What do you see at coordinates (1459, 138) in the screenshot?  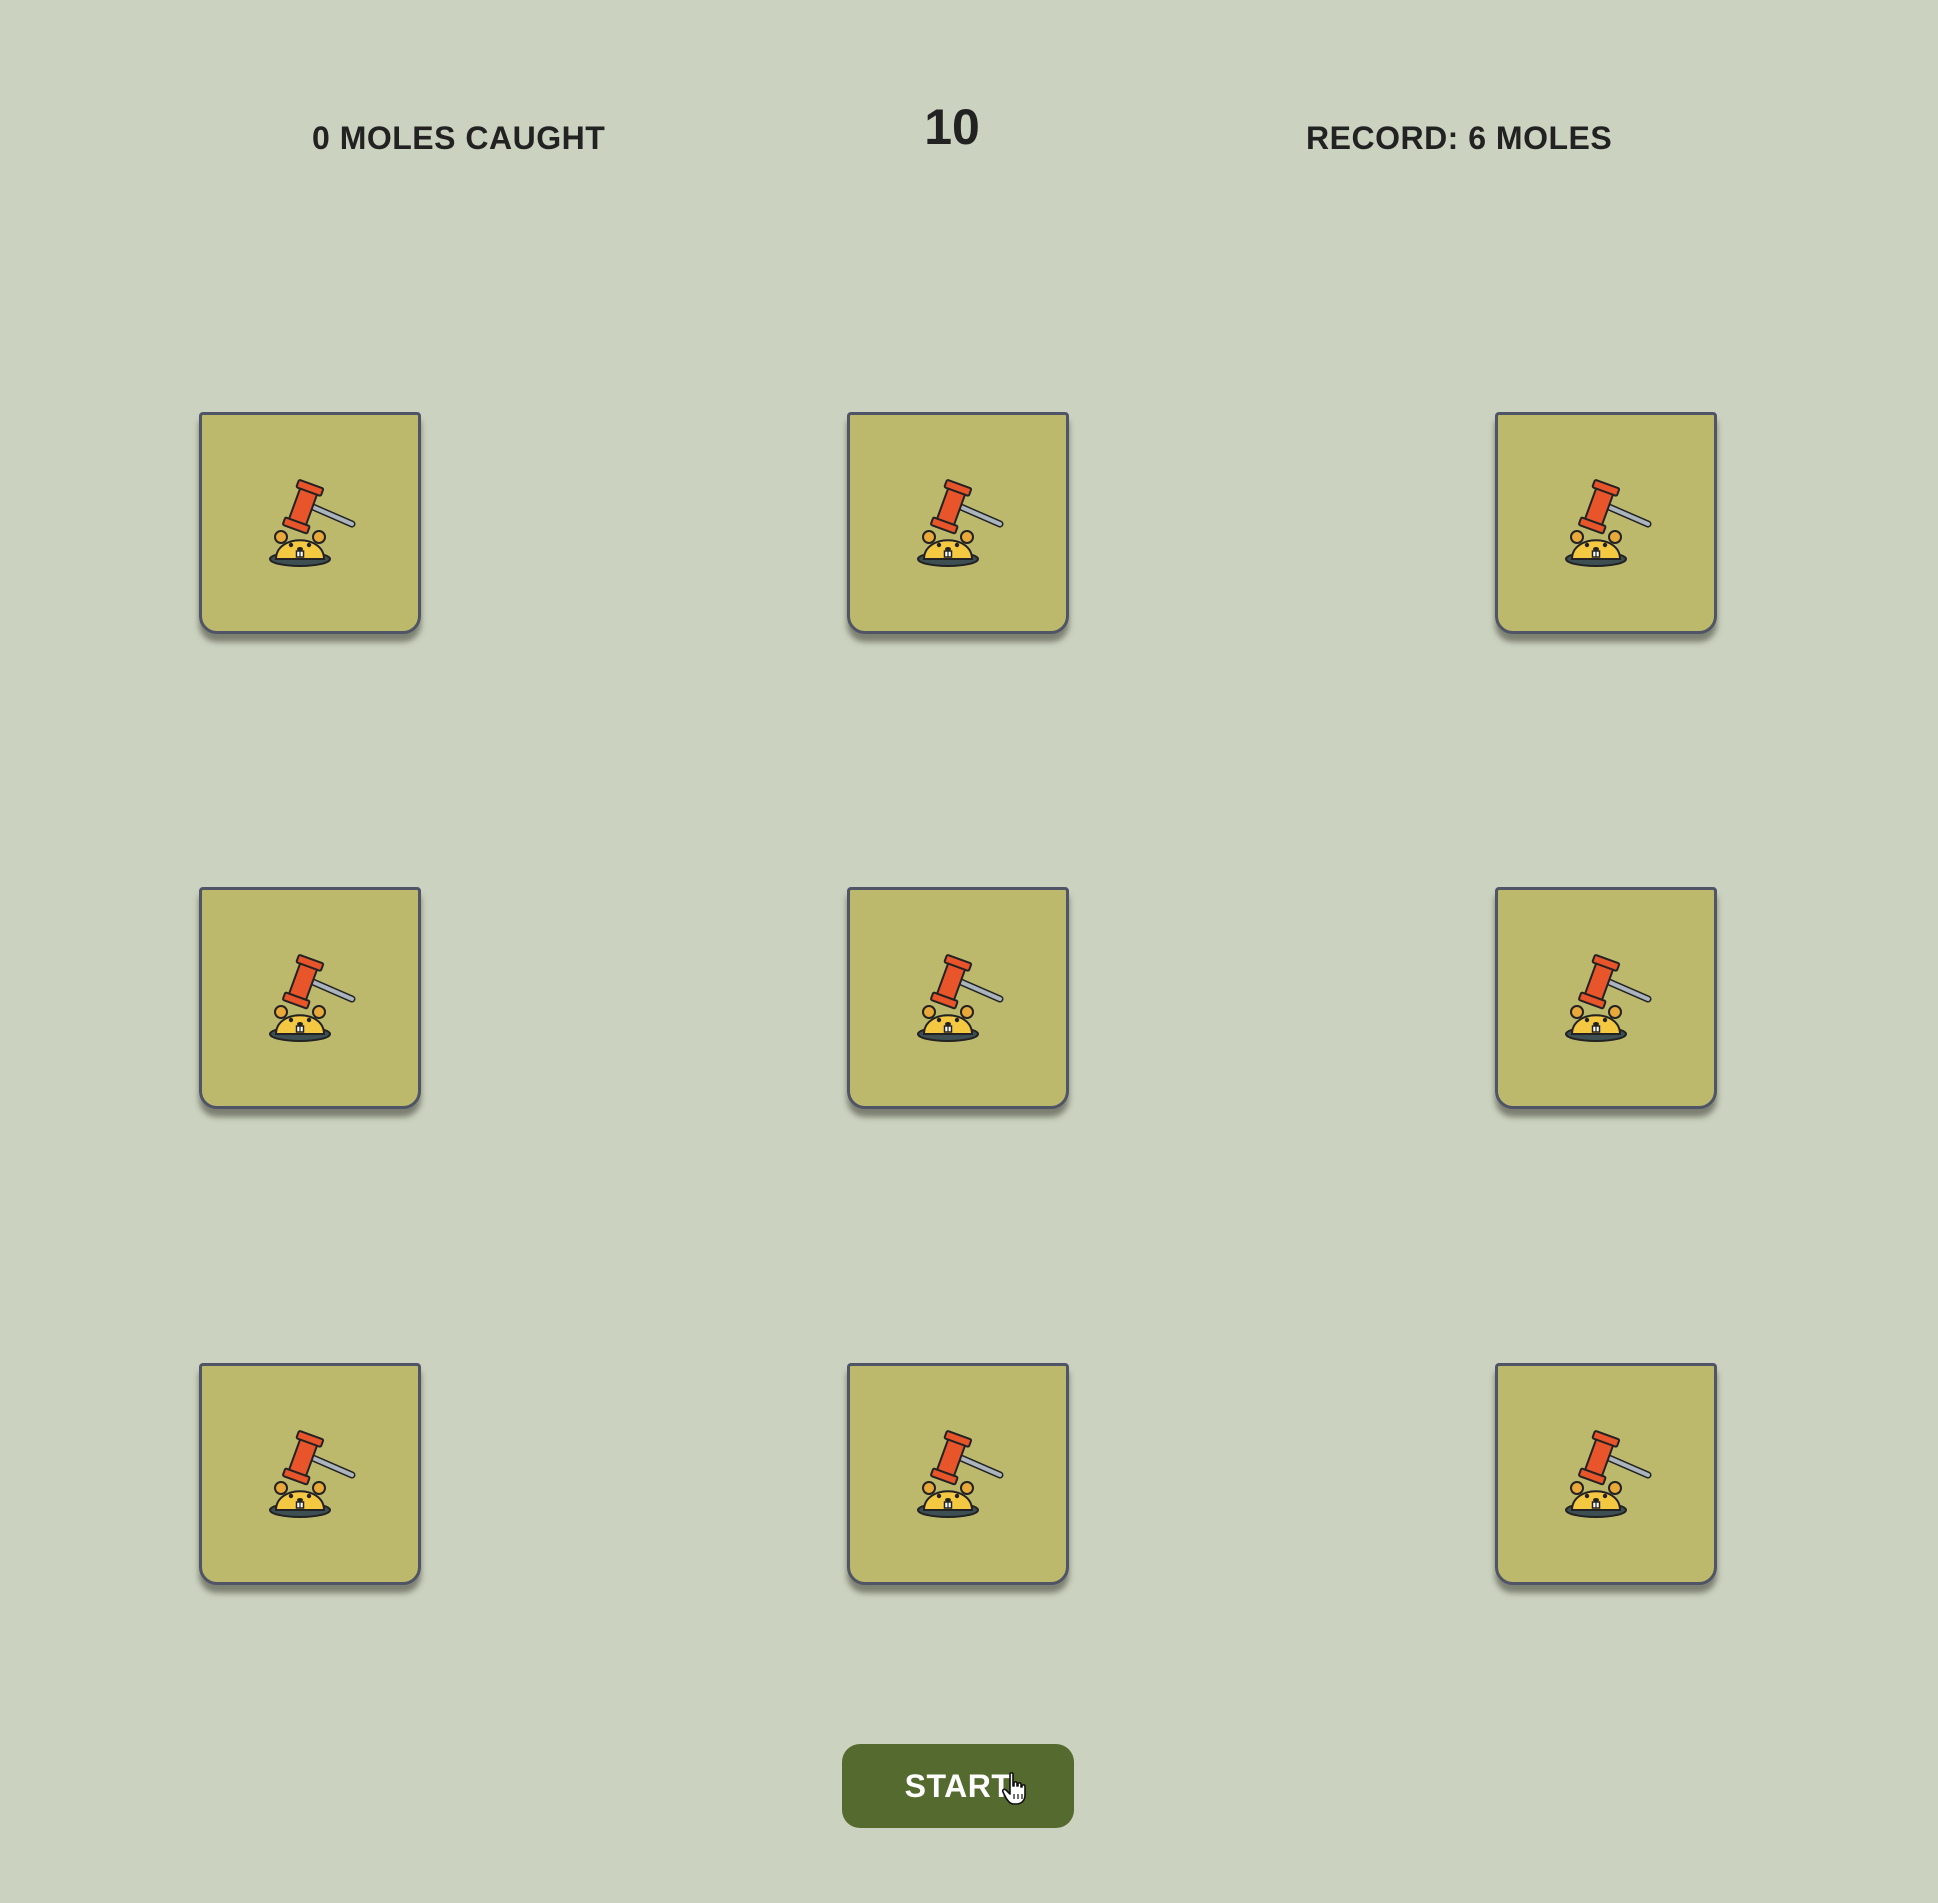 I see `record-display: RECORD: 6 MOLES` at bounding box center [1459, 138].